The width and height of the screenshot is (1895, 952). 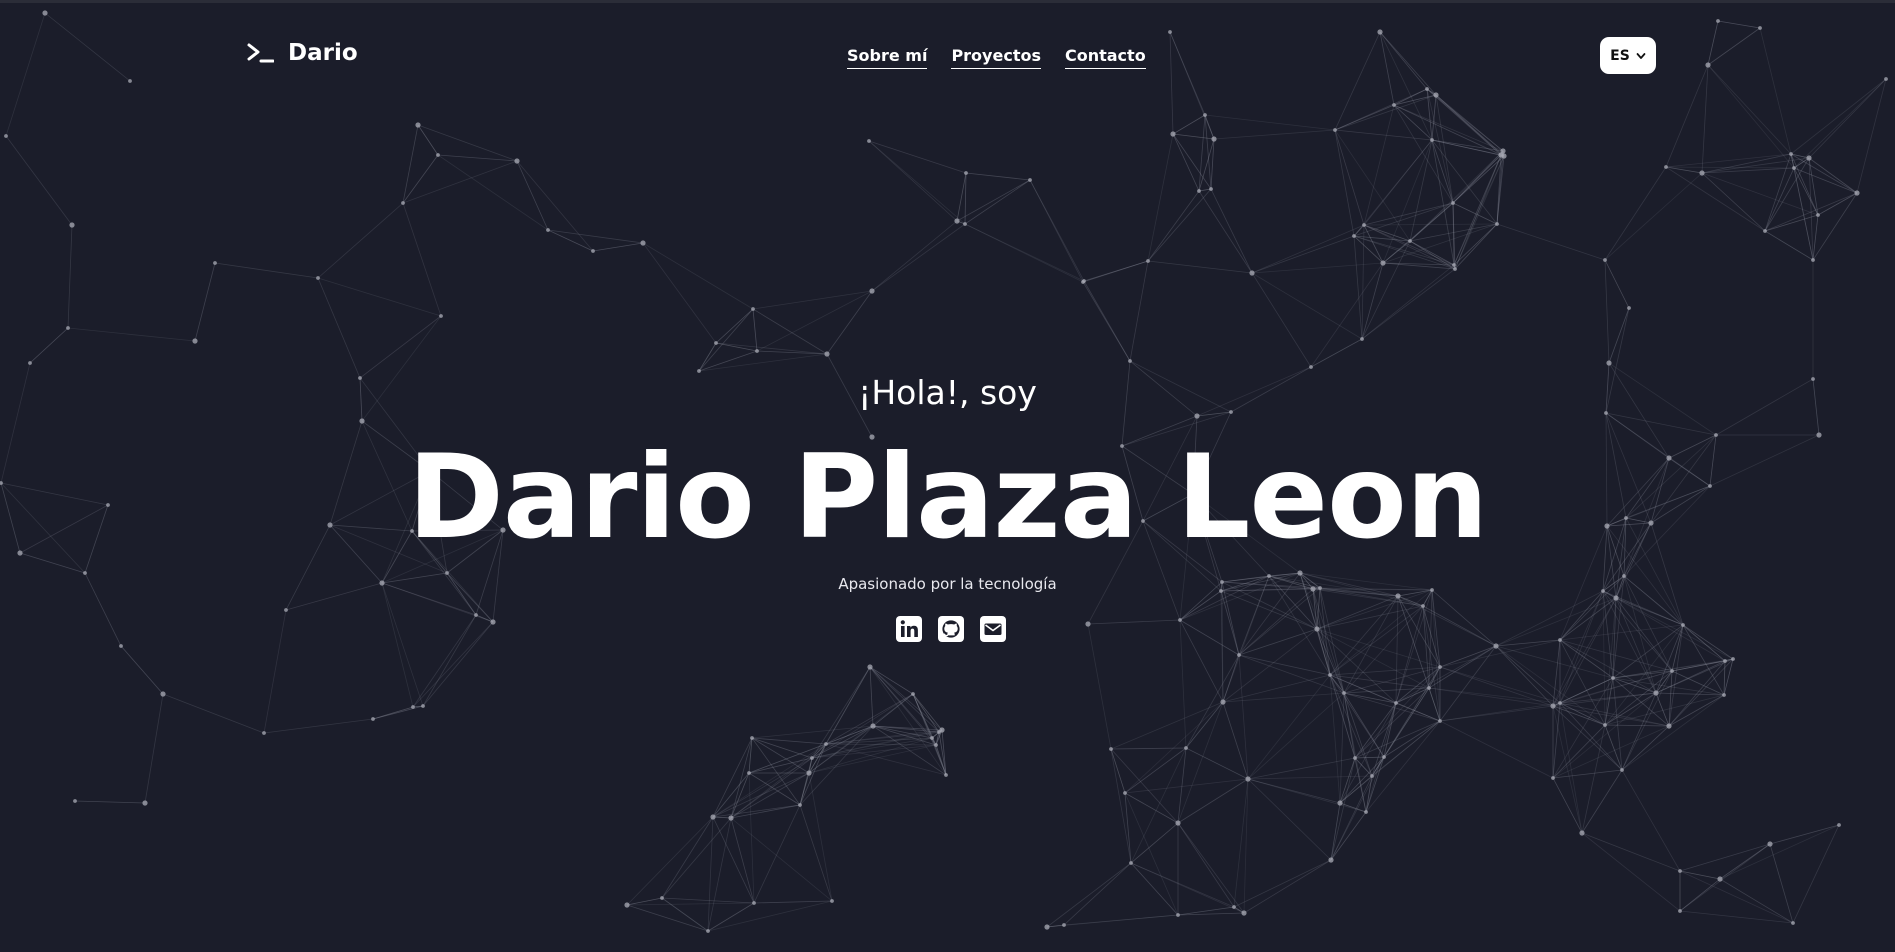 What do you see at coordinates (1628, 55) in the screenshot?
I see `language-select: ES` at bounding box center [1628, 55].